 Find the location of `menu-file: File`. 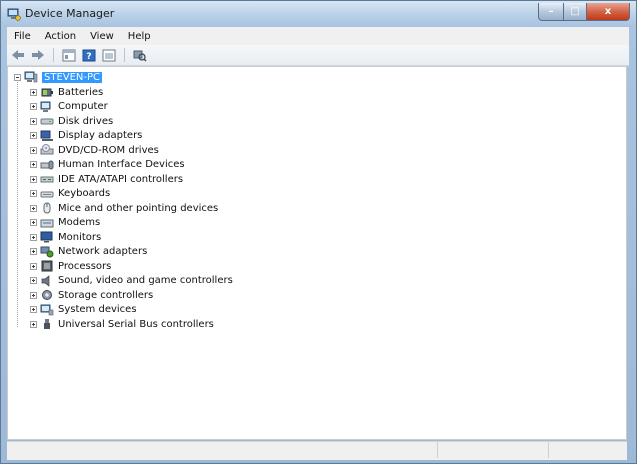

menu-file: File is located at coordinates (22, 36).